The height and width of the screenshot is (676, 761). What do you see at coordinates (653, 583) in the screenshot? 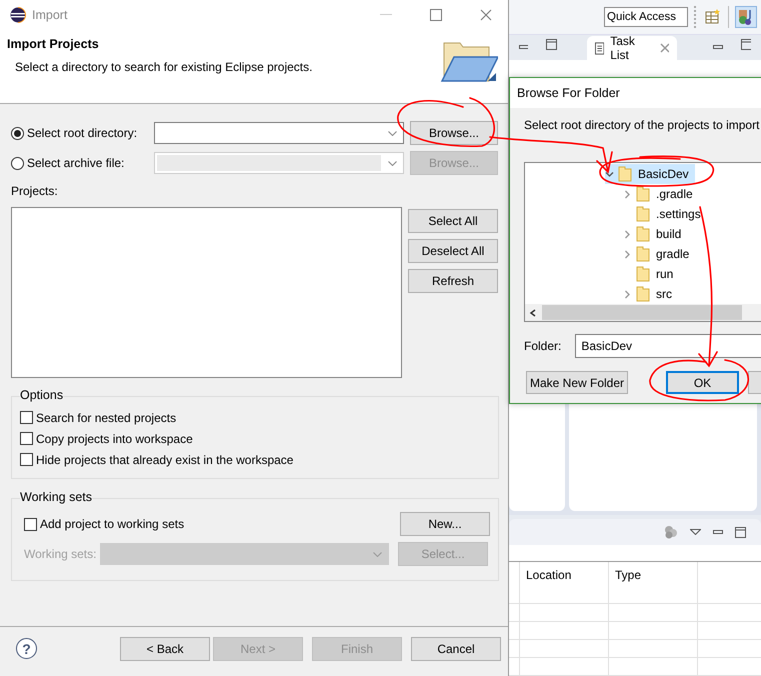
I see `column-header: Type` at bounding box center [653, 583].